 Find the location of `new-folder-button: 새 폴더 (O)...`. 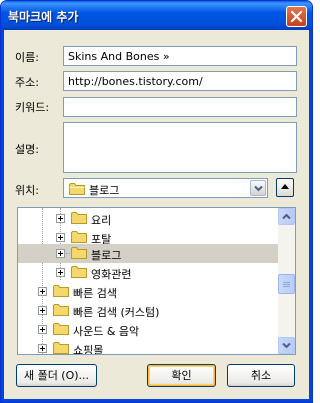

new-folder-button: 새 폴더 (O)... is located at coordinates (56, 375).